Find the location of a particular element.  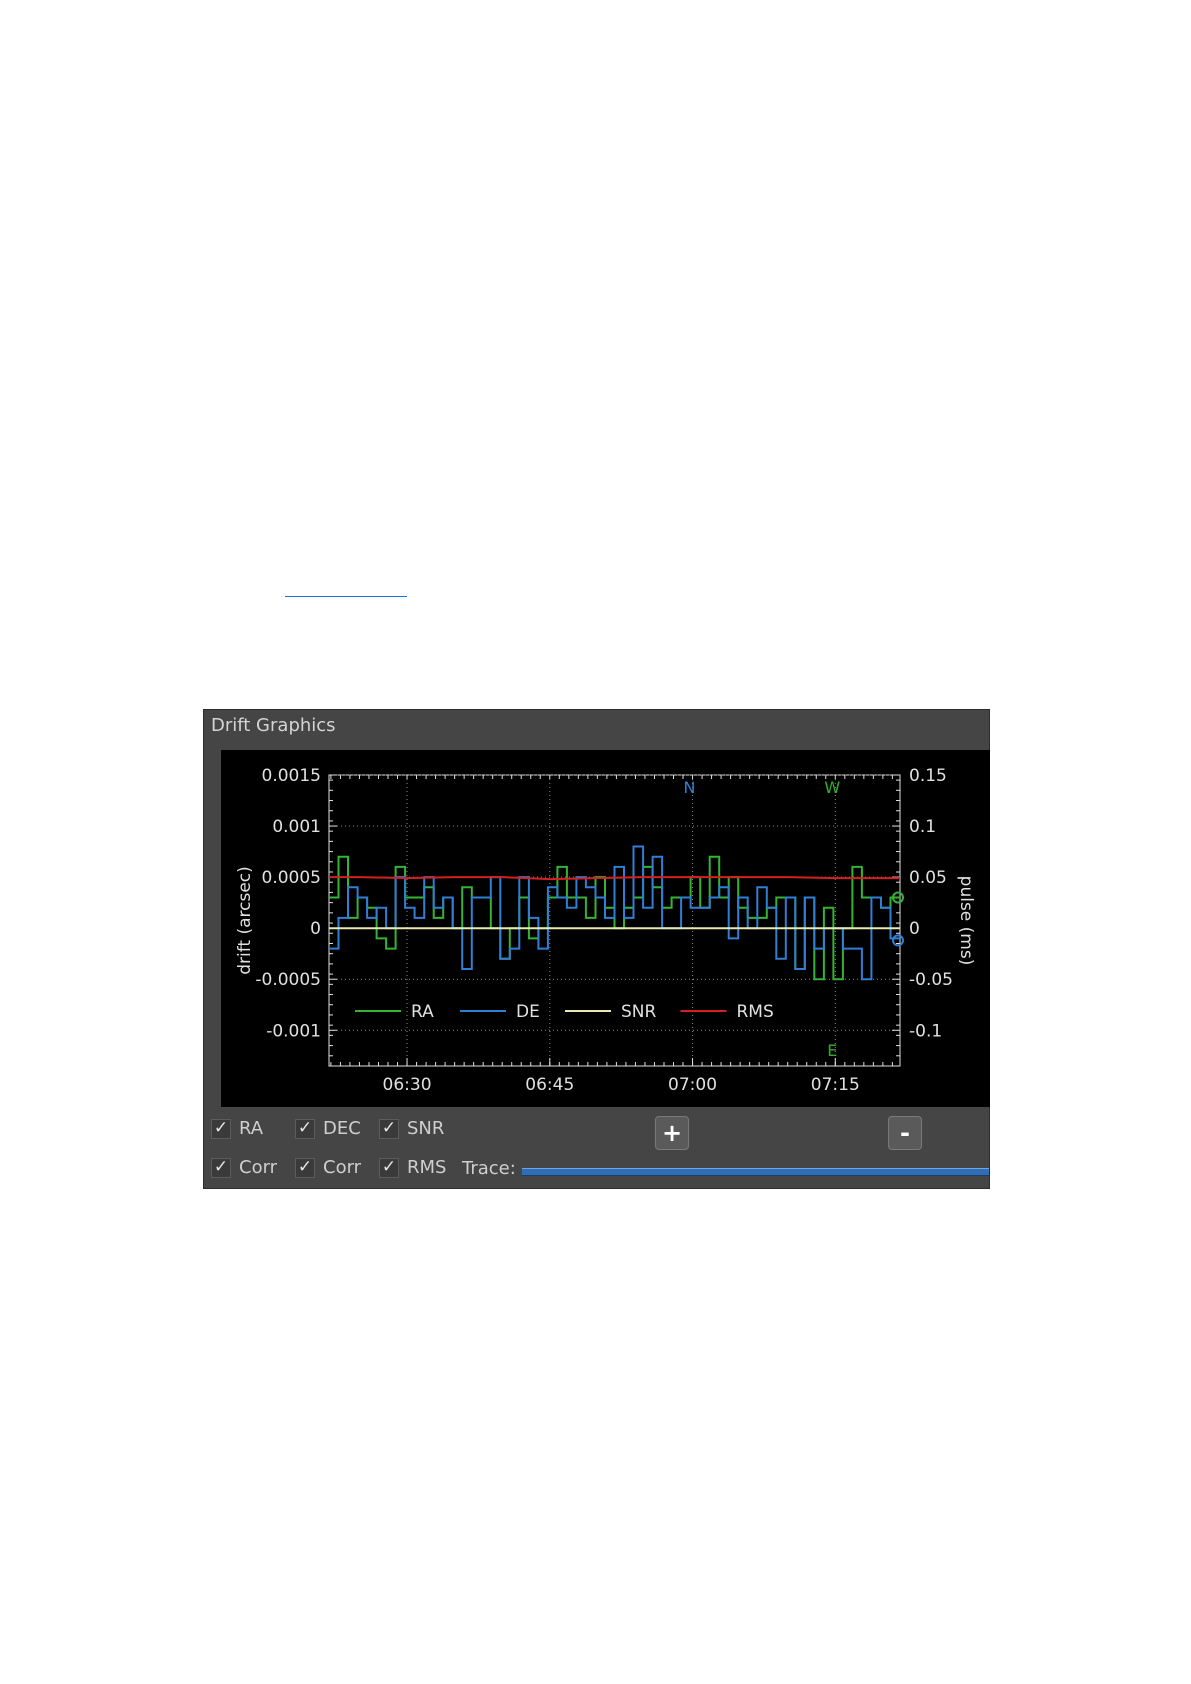

checkbox-rms: ✓ RMS is located at coordinates (412, 1167).